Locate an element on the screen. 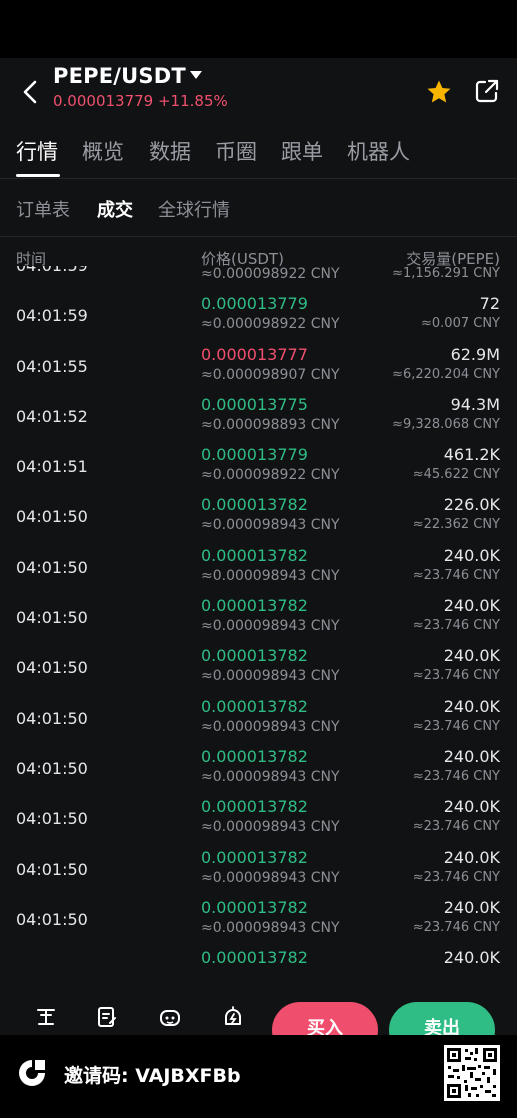 This screenshot has height=1118, width=517. trade-price: 0.000013775 is located at coordinates (254, 404).